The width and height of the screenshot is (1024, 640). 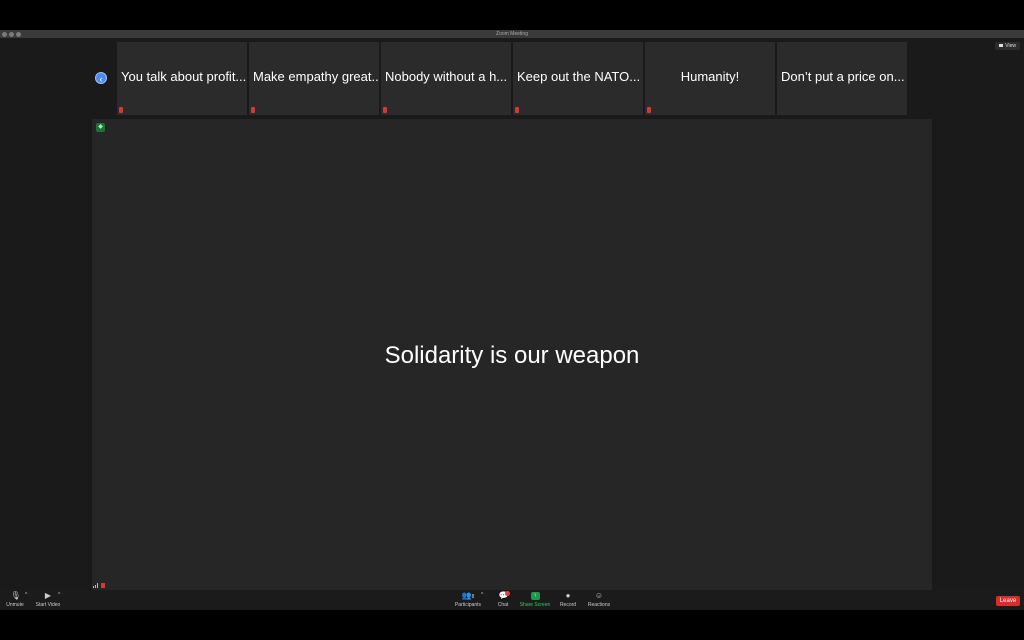 I want to click on record-label: Record, so click(x=568, y=605).